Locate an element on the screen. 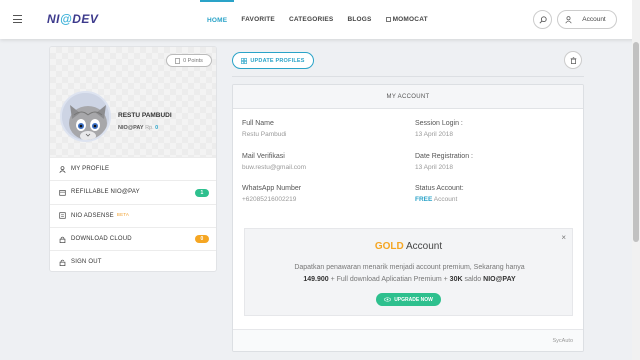  menu-my-profile: MY PROFILE is located at coordinates (133, 168).